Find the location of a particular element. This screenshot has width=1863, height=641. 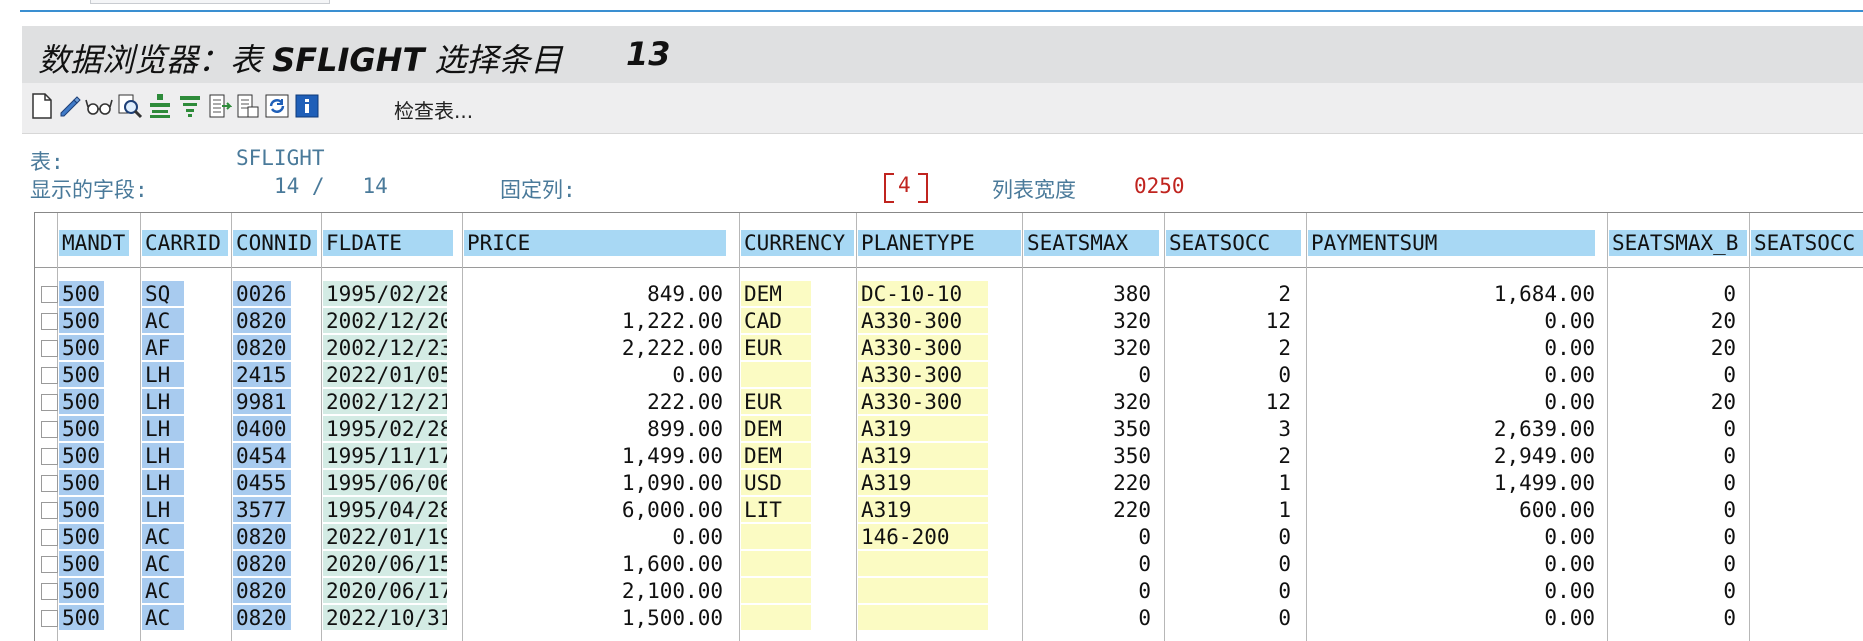

cell-connid: 0026 is located at coordinates (262, 293).